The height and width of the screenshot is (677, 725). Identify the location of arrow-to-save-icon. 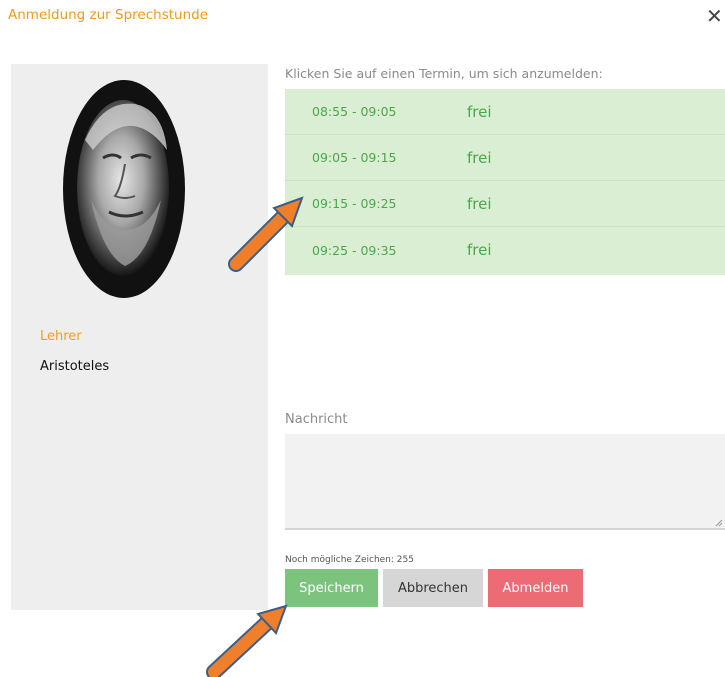
(247, 640).